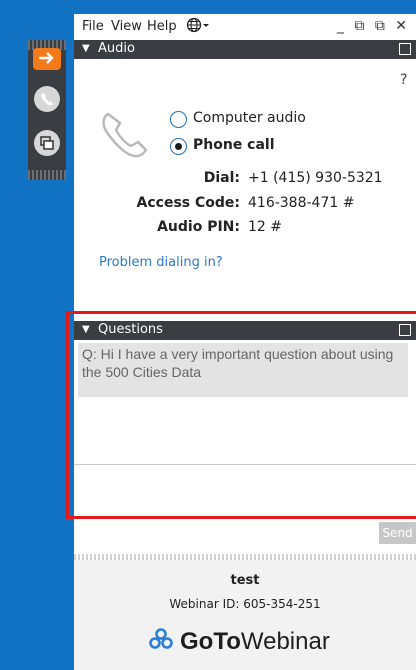 The height and width of the screenshot is (670, 416). Describe the element at coordinates (47, 175) in the screenshot. I see `sidebar-grip-bottom` at that location.